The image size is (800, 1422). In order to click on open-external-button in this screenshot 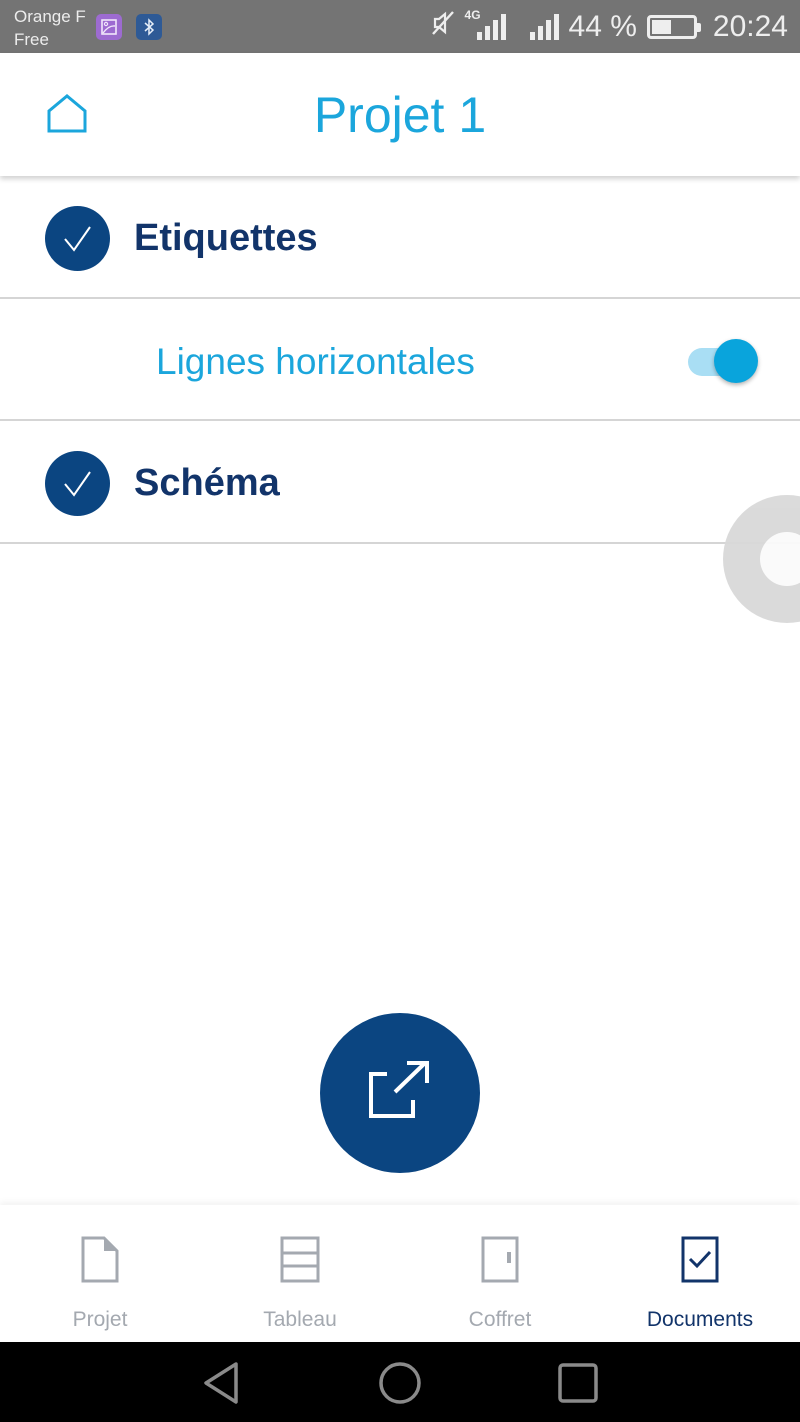, I will do `click(400, 1093)`.